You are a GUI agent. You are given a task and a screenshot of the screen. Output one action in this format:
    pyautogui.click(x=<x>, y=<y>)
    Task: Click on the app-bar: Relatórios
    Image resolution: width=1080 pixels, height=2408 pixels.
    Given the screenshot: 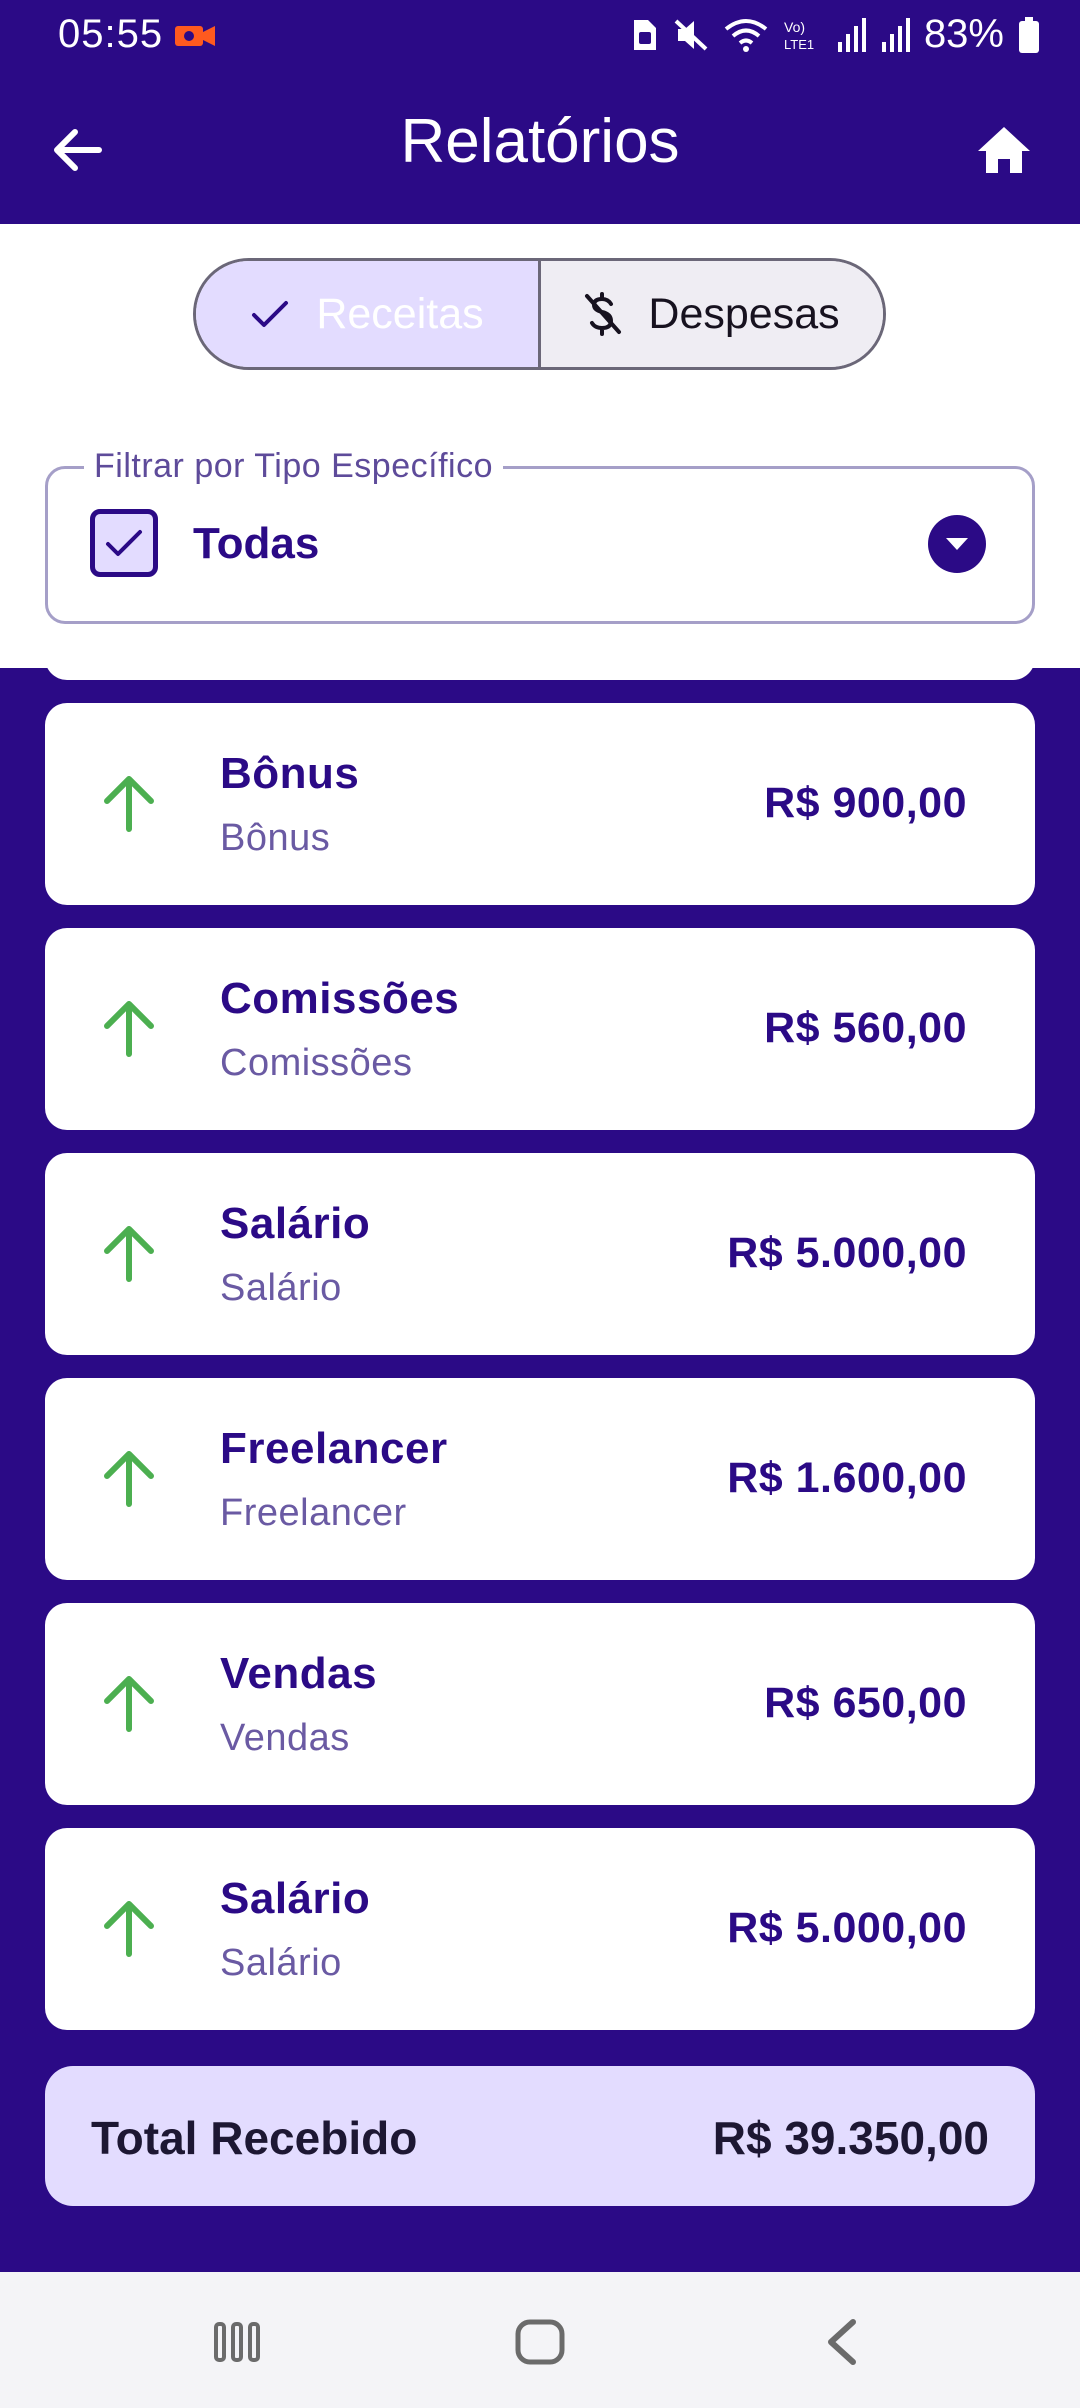 What is the action you would take?
    pyautogui.click(x=540, y=147)
    